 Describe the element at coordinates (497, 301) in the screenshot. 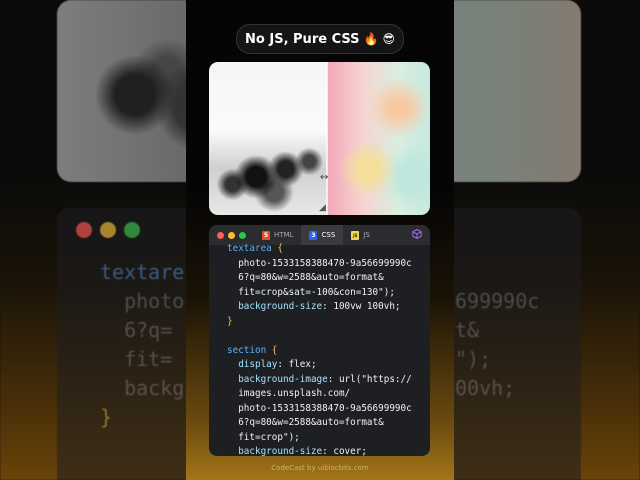

I see `backdrop-code-line: 699990c` at that location.